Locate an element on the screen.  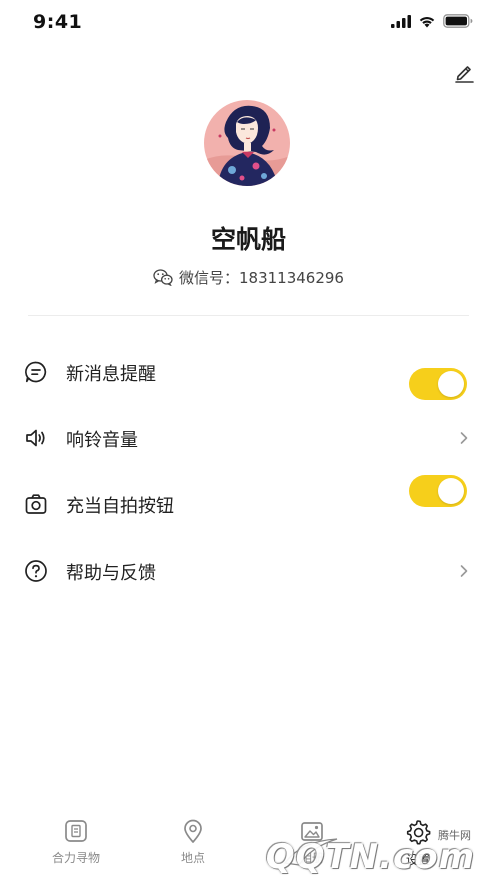
setting-label: 响铃音量 is located at coordinates (102, 440).